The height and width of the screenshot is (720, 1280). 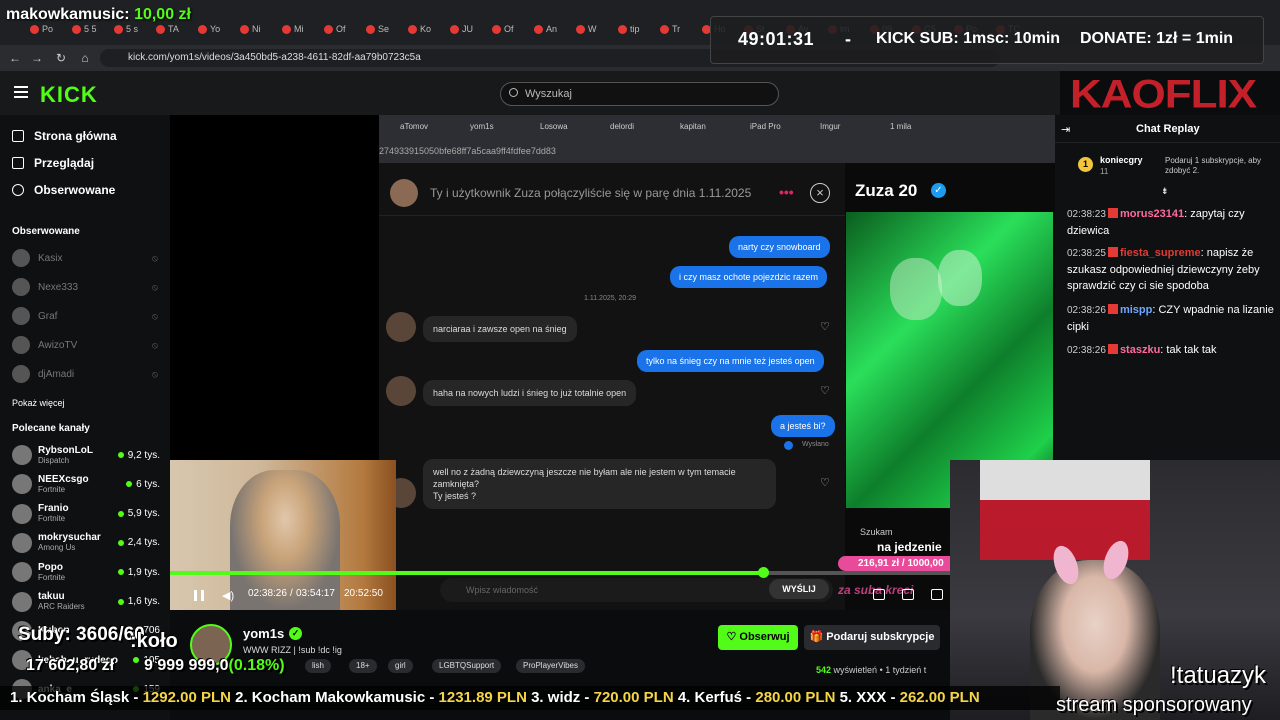 I want to click on dm-avatar, so click(x=401, y=391).